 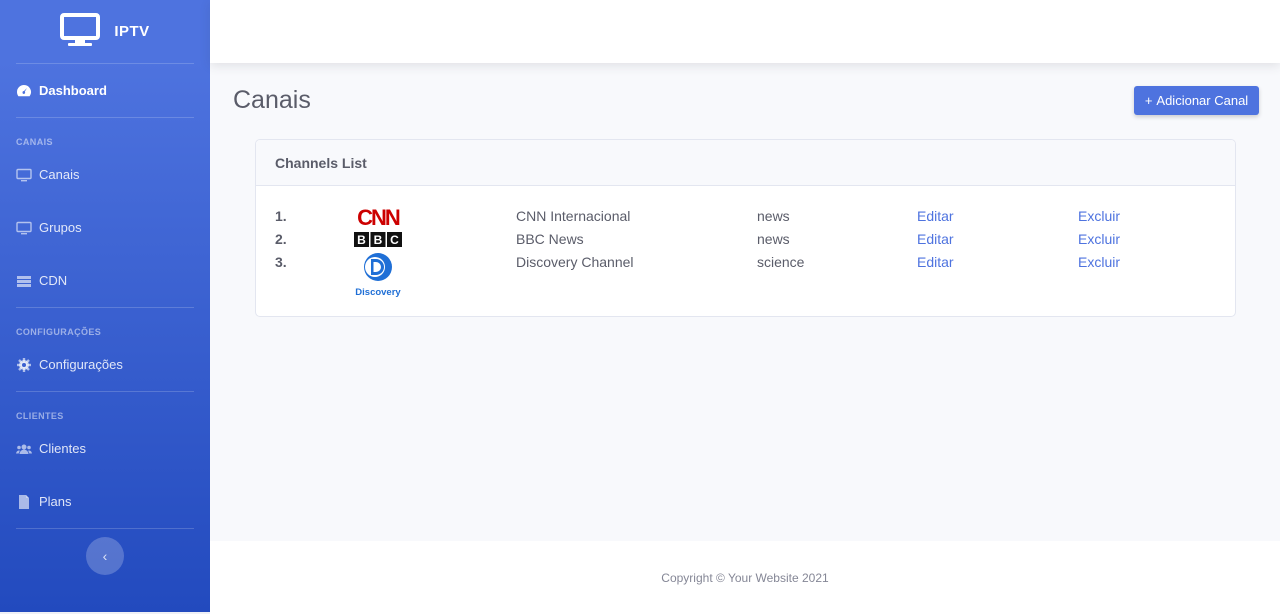 I want to click on channel-name: CNN Internacional, so click(x=573, y=216).